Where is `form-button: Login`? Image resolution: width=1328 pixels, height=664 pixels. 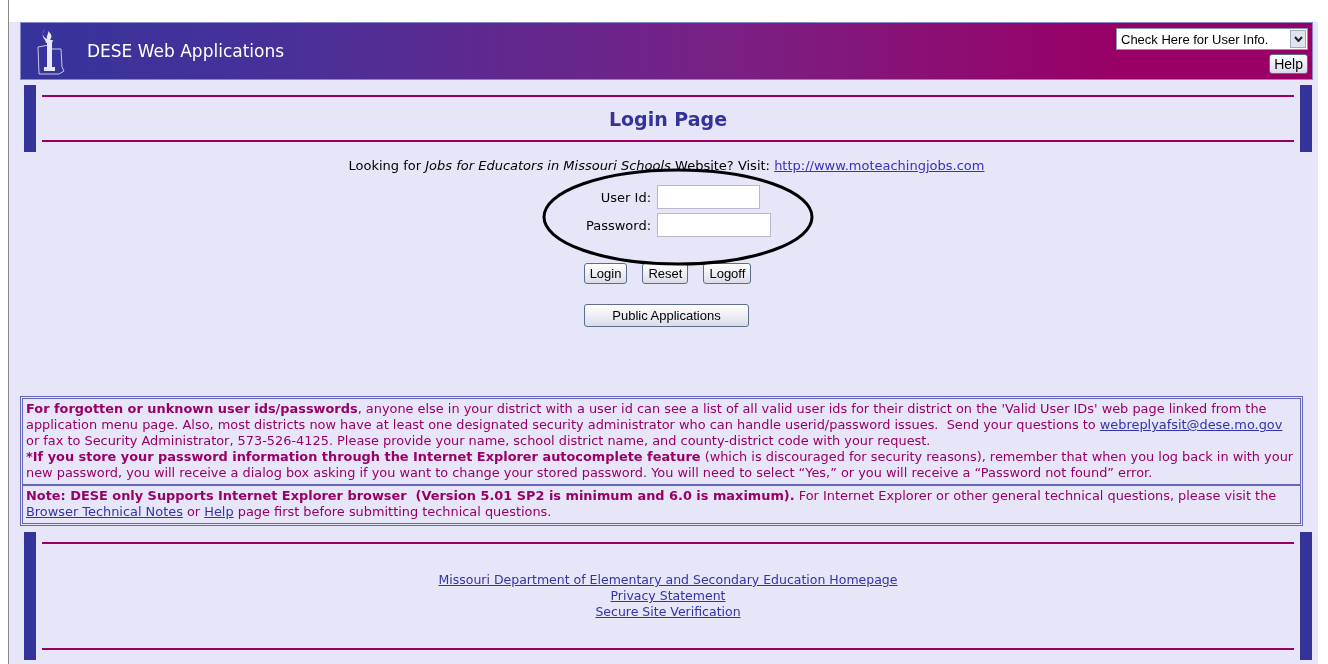
form-button: Login is located at coordinates (605, 273).